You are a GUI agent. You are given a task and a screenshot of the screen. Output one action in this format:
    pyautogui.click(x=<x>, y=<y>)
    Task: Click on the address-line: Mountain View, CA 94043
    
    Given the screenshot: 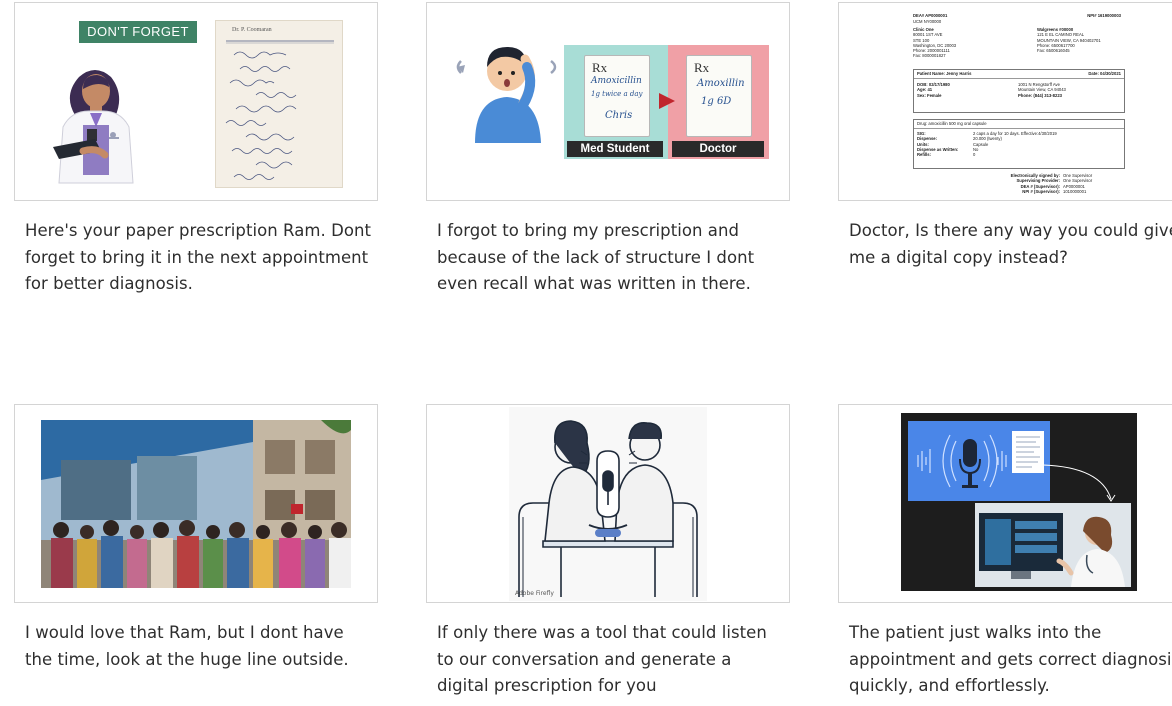 What is the action you would take?
    pyautogui.click(x=1042, y=90)
    